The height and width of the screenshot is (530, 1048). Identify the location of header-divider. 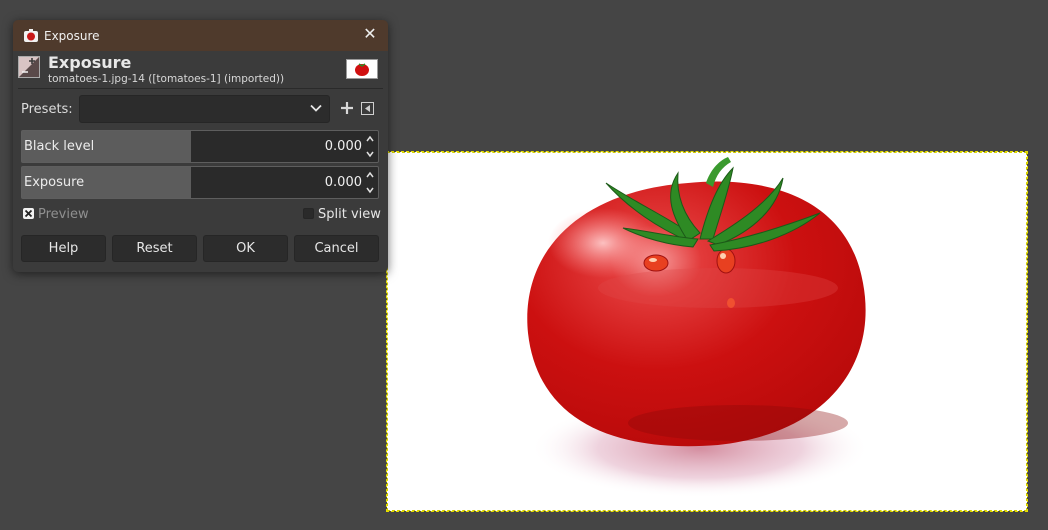
(200, 88).